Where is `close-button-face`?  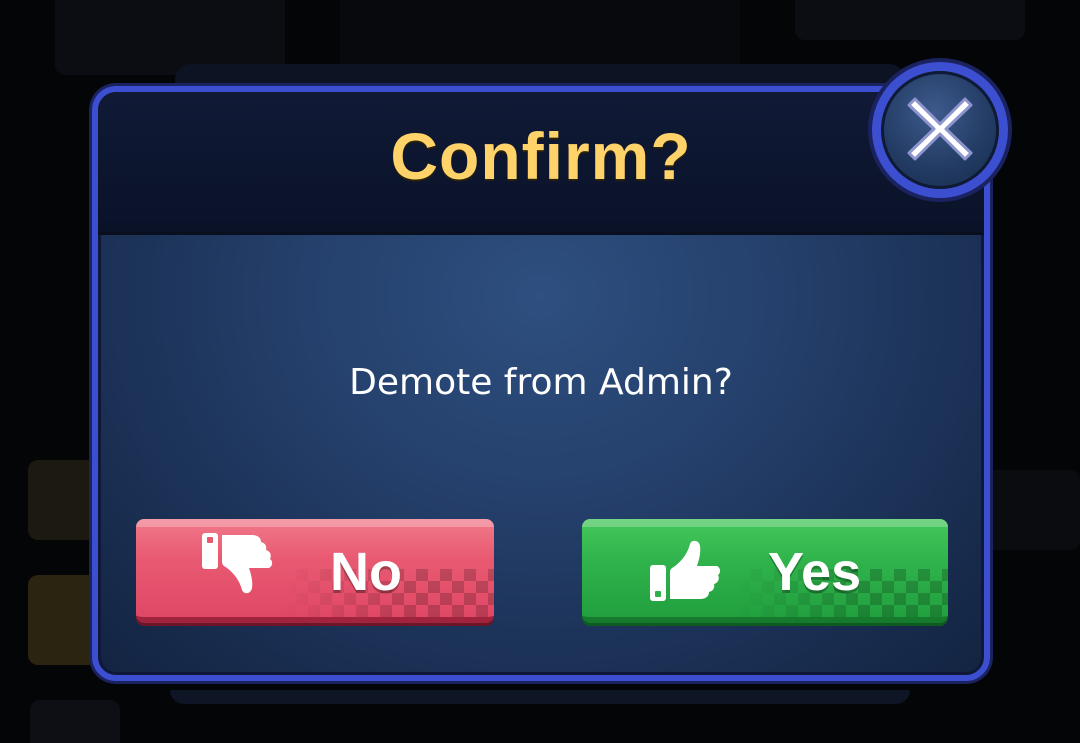 close-button-face is located at coordinates (940, 130).